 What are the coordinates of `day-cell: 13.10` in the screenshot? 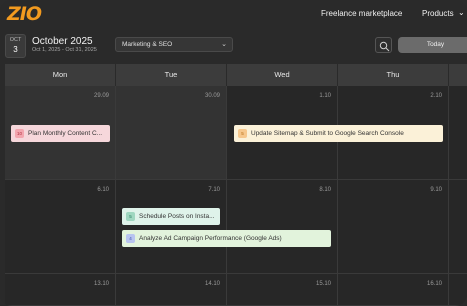 It's located at (60, 290).